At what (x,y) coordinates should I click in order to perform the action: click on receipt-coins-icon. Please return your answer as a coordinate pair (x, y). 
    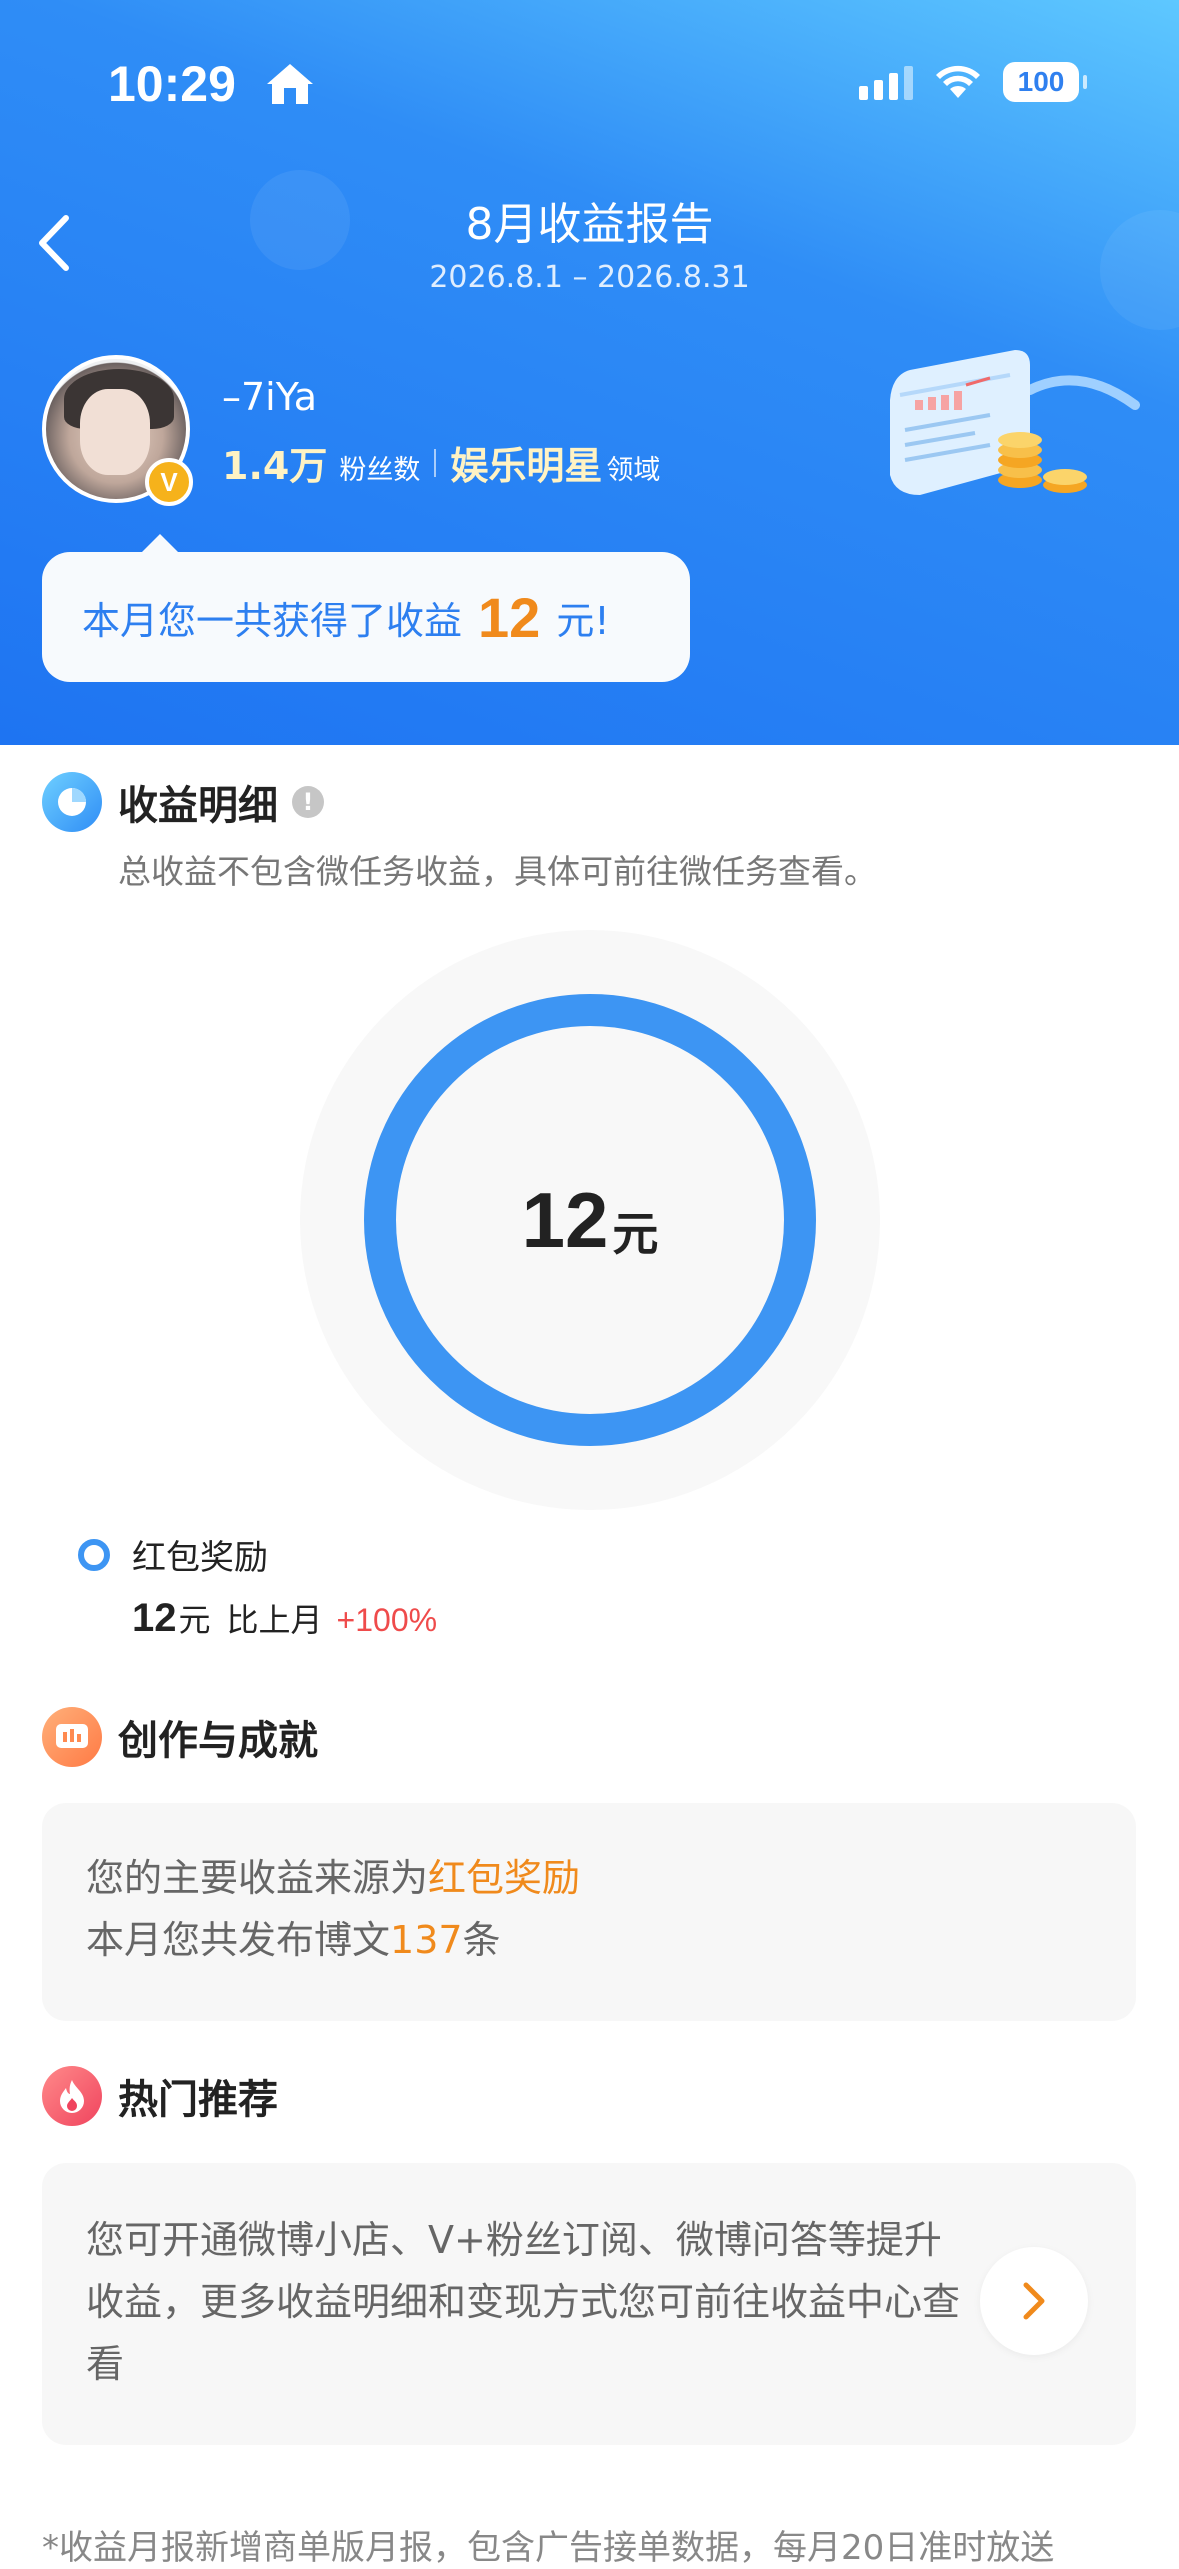
    Looking at the image, I should click on (1015, 422).